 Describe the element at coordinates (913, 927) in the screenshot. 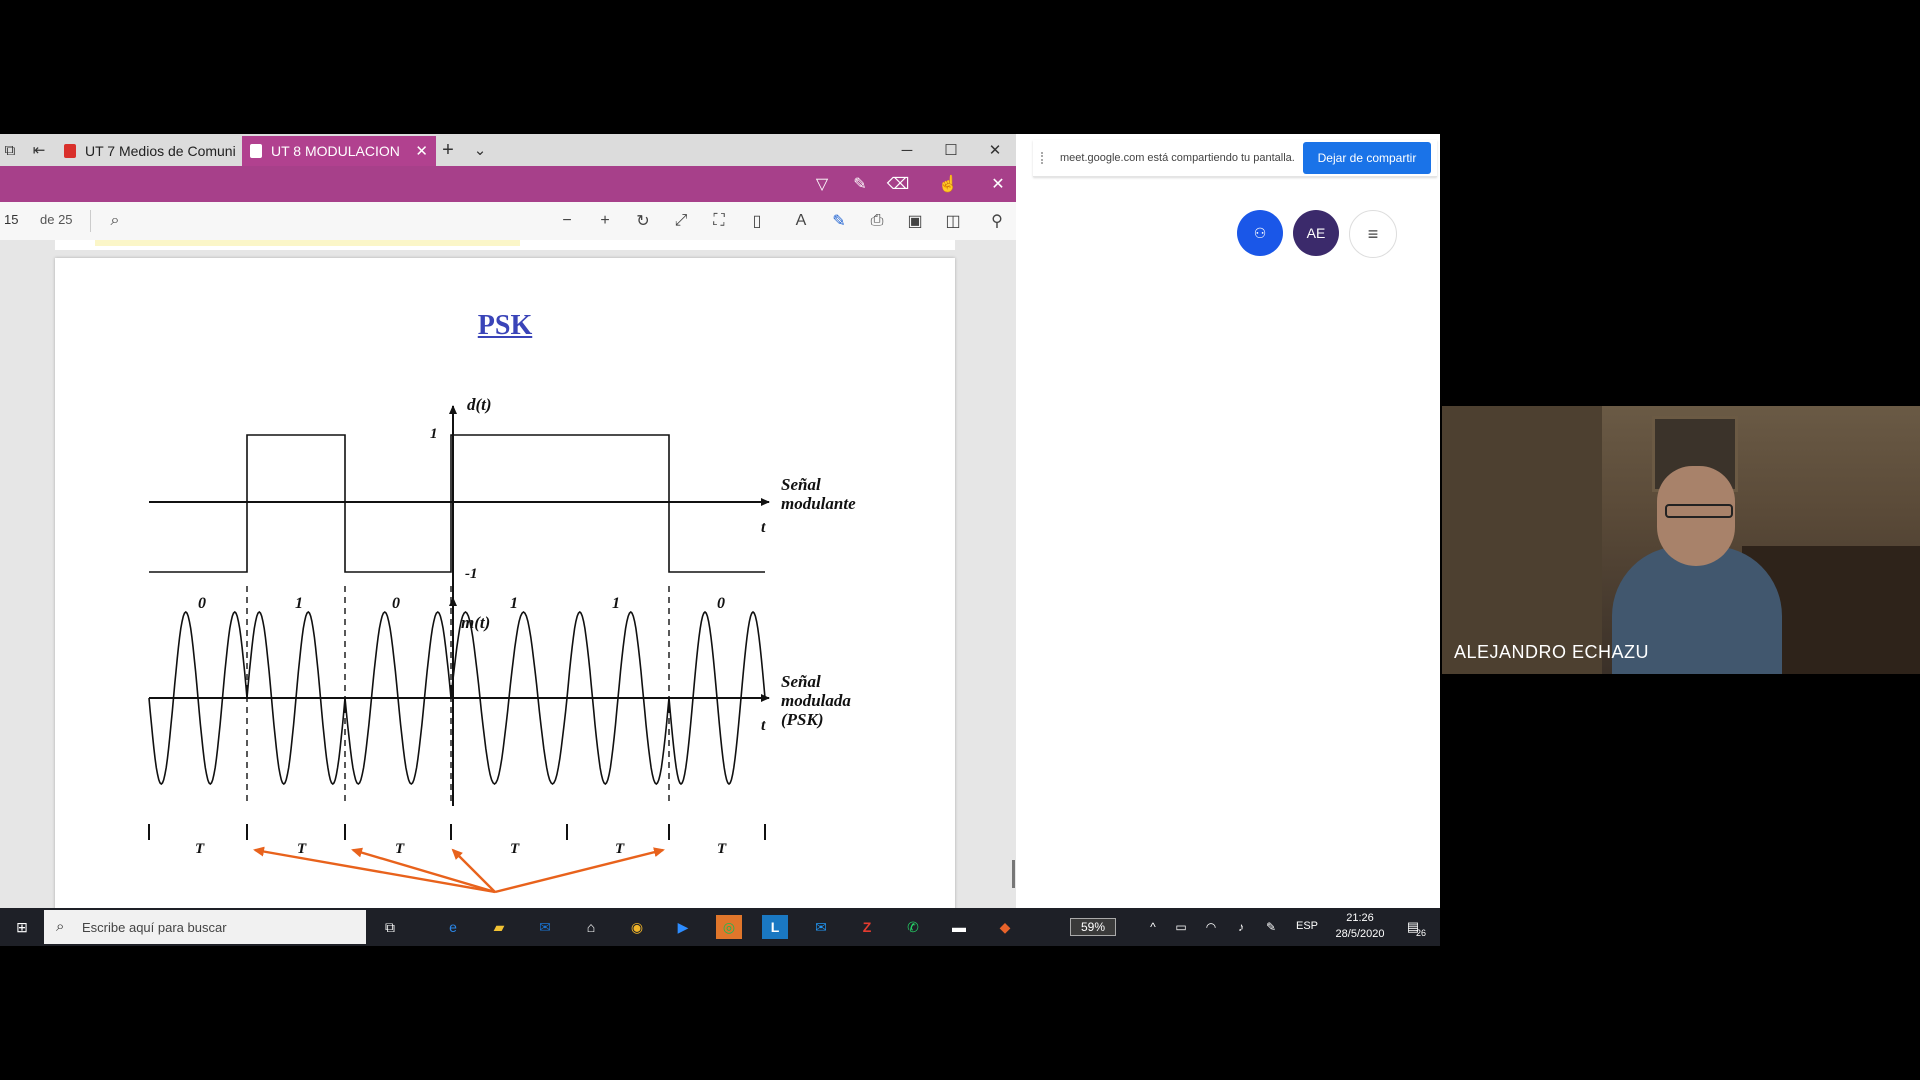

I see `whatsapp-icon: ✆` at that location.